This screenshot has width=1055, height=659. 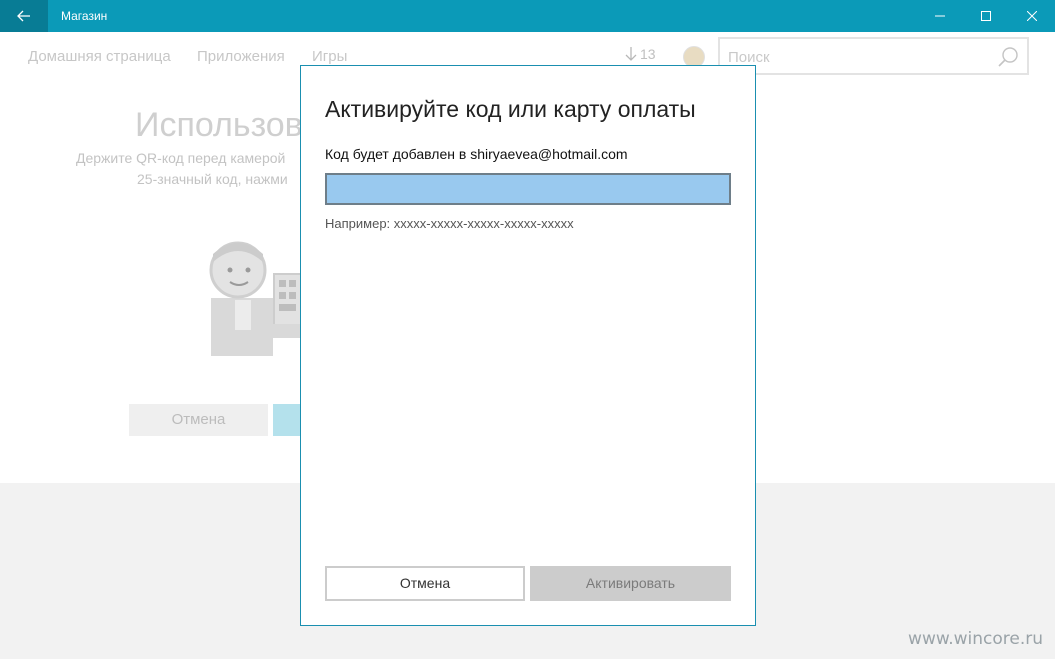 I want to click on close-button, so click(x=1032, y=16).